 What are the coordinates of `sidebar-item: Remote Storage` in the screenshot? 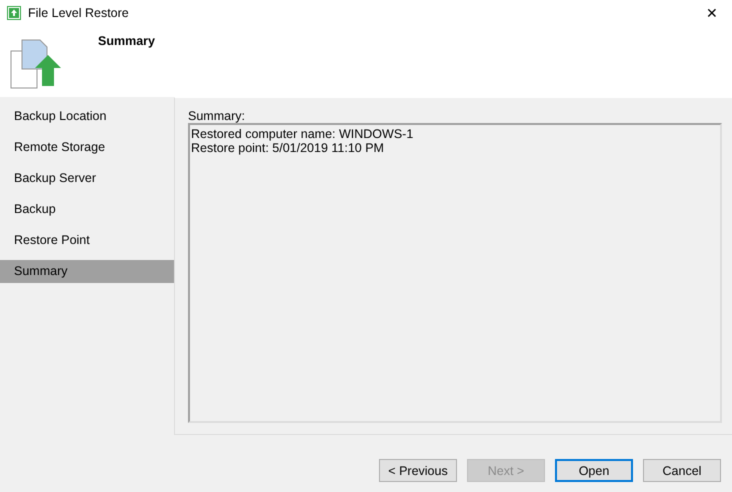 It's located at (87, 147).